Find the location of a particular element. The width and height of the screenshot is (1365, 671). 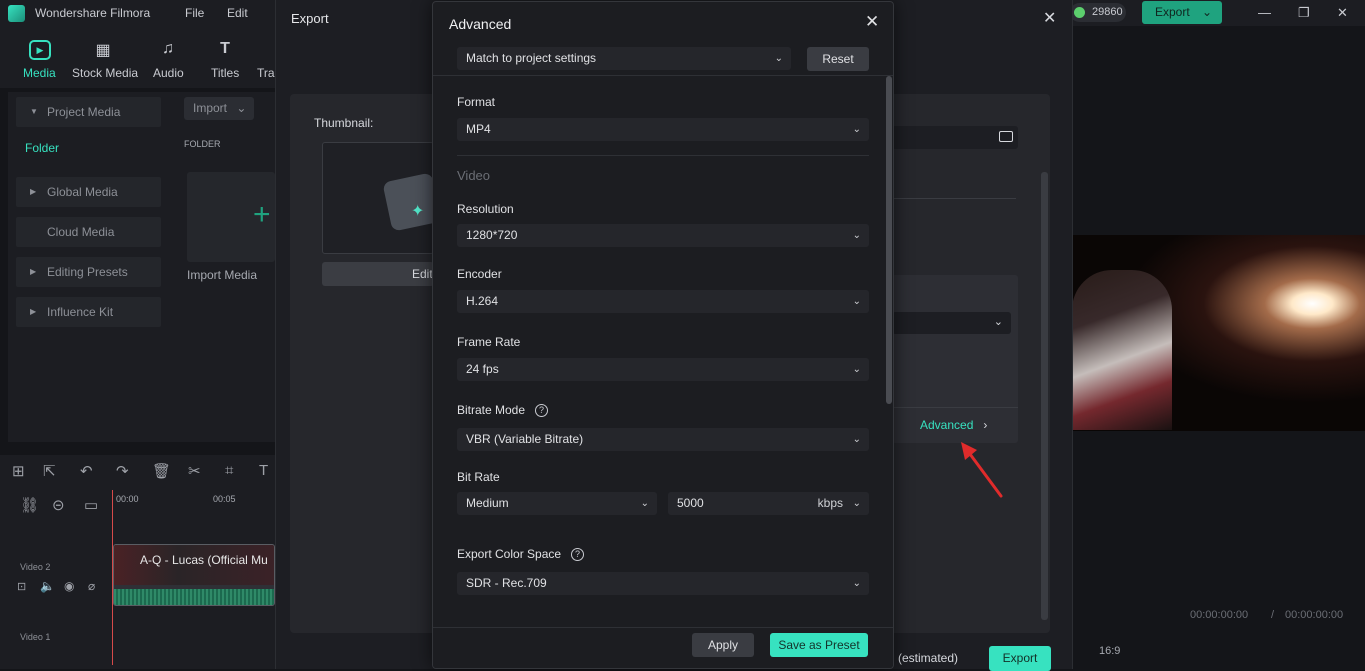

apply-button: Apply is located at coordinates (723, 645).